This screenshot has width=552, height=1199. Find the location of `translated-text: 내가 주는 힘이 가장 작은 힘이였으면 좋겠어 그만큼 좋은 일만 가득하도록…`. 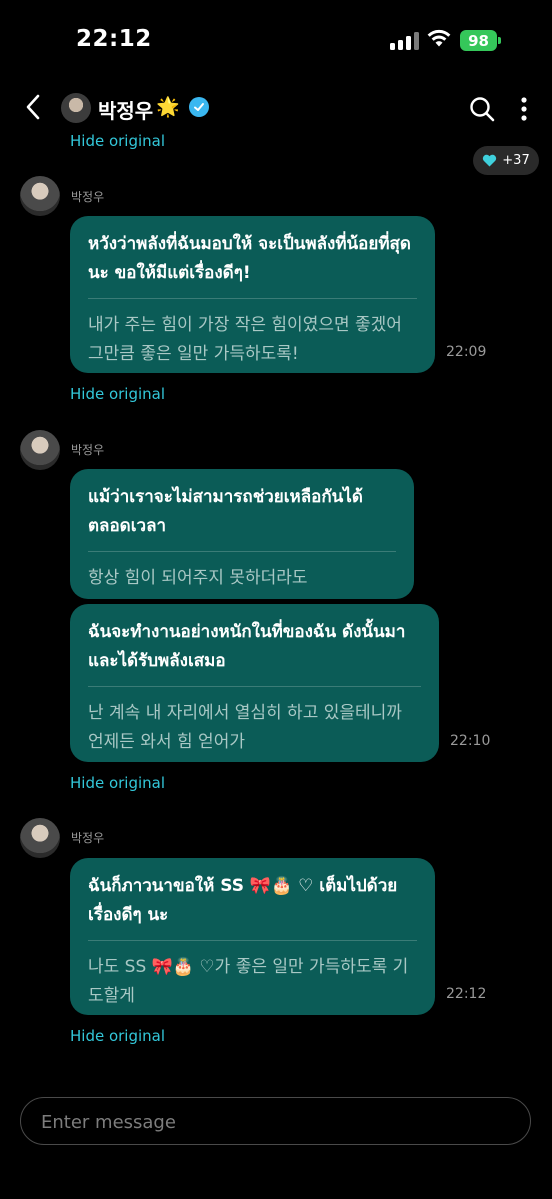

translated-text: 내가 주는 힘이 가장 작은 힘이였으면 좋겠어 그만큼 좋은 일만 가득하도록… is located at coordinates (245, 339).